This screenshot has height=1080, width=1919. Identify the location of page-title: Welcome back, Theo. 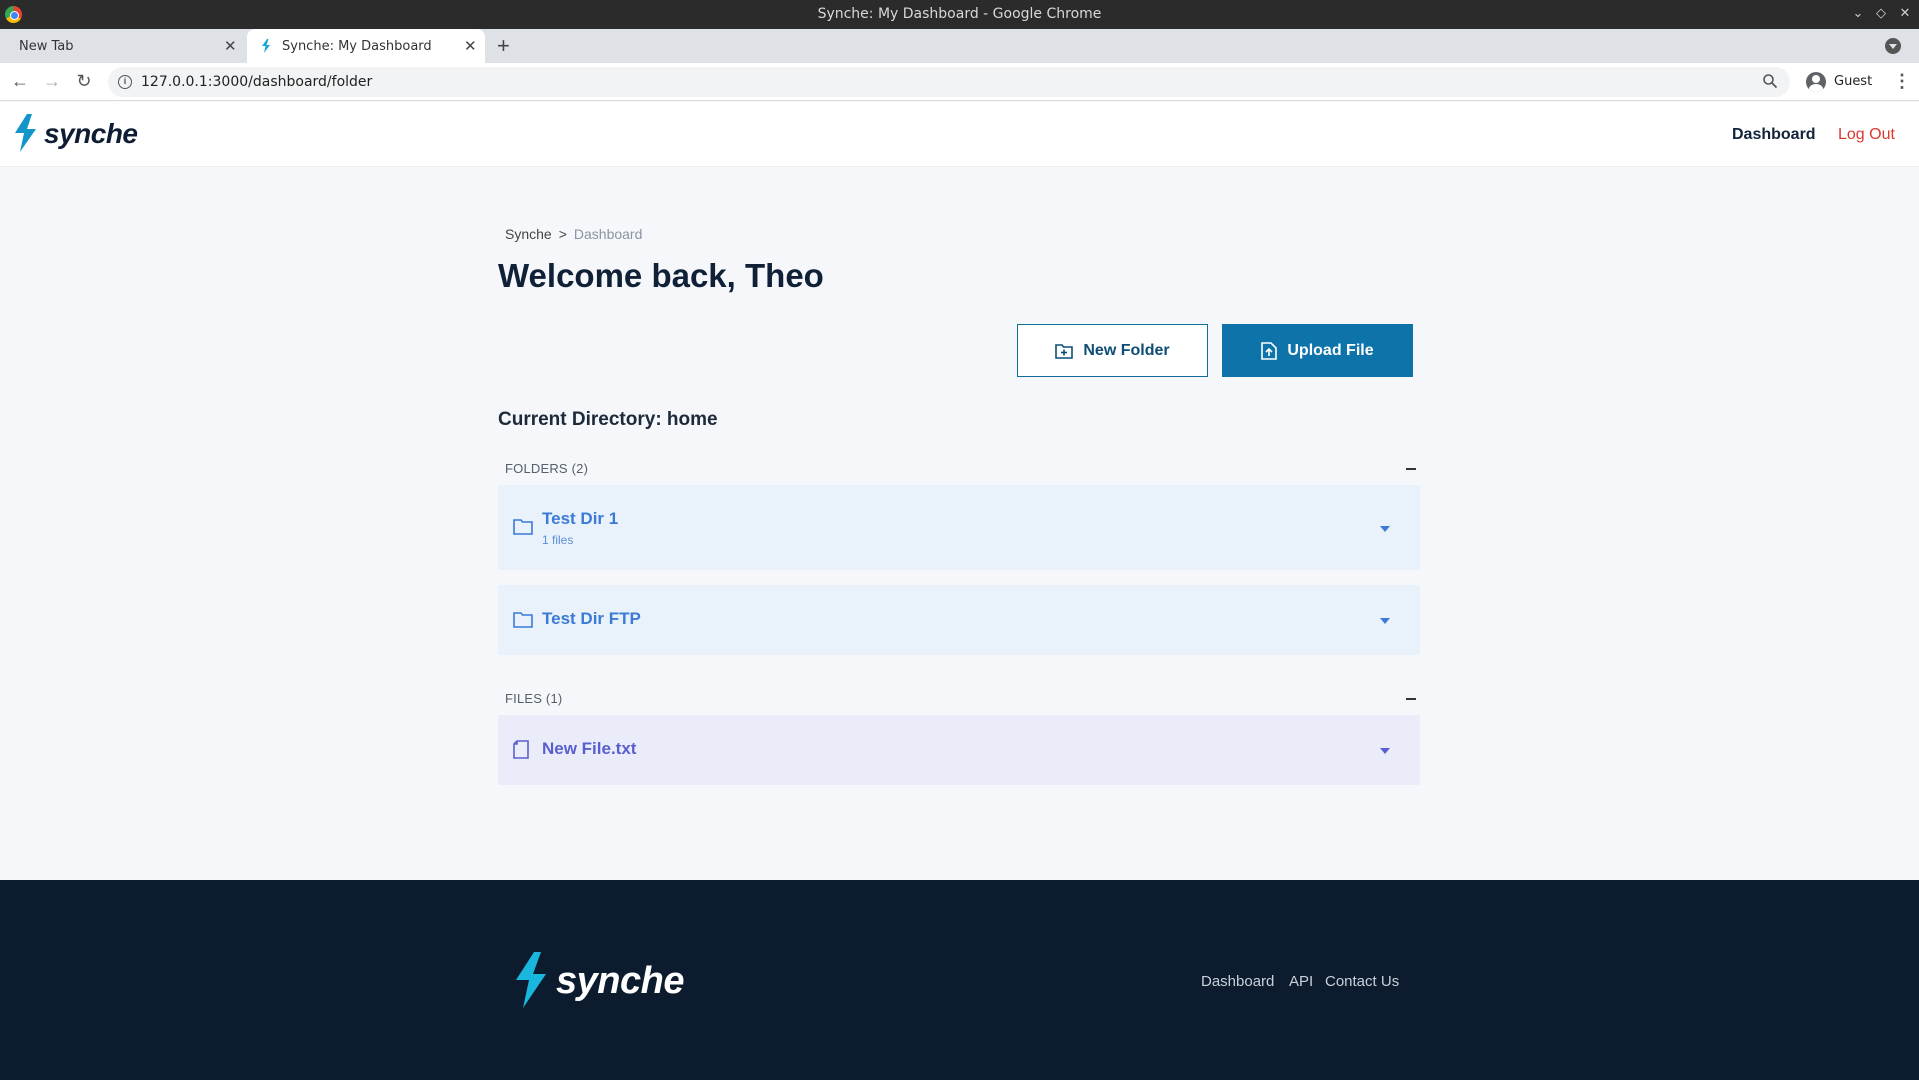
(661, 275).